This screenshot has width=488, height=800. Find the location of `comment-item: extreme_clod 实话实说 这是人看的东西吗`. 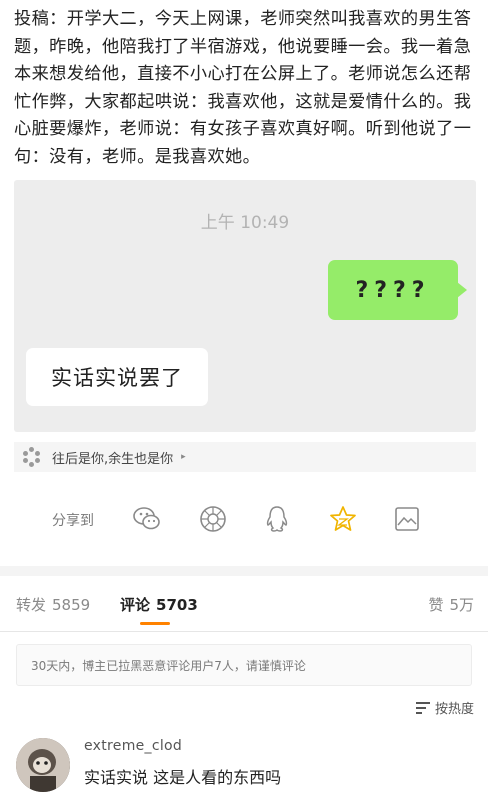

comment-item: extreme_clod 实话实说 这是人看的东西吗 is located at coordinates (246, 766).